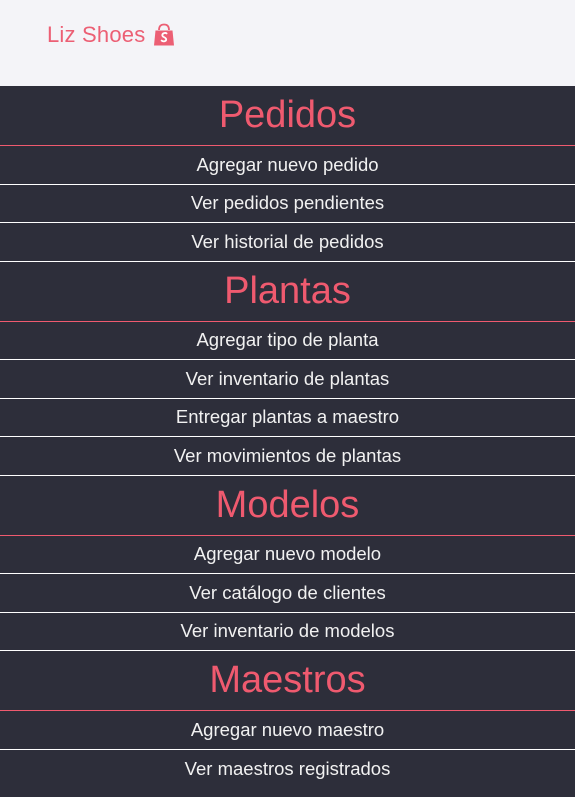 The width and height of the screenshot is (575, 797). What do you see at coordinates (287, 292) in the screenshot?
I see `section-title: Plantas` at bounding box center [287, 292].